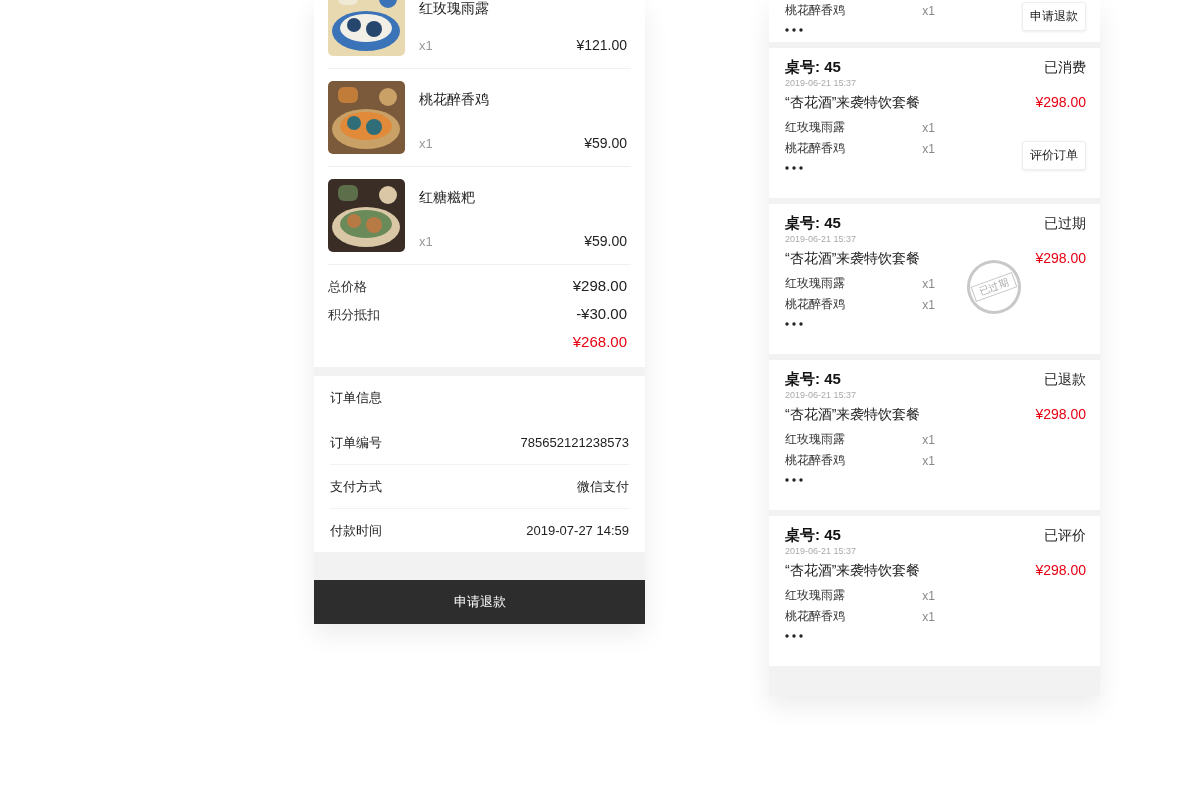 Image resolution: width=1200 pixels, height=800 pixels. I want to click on order-status: 已退款, so click(1065, 380).